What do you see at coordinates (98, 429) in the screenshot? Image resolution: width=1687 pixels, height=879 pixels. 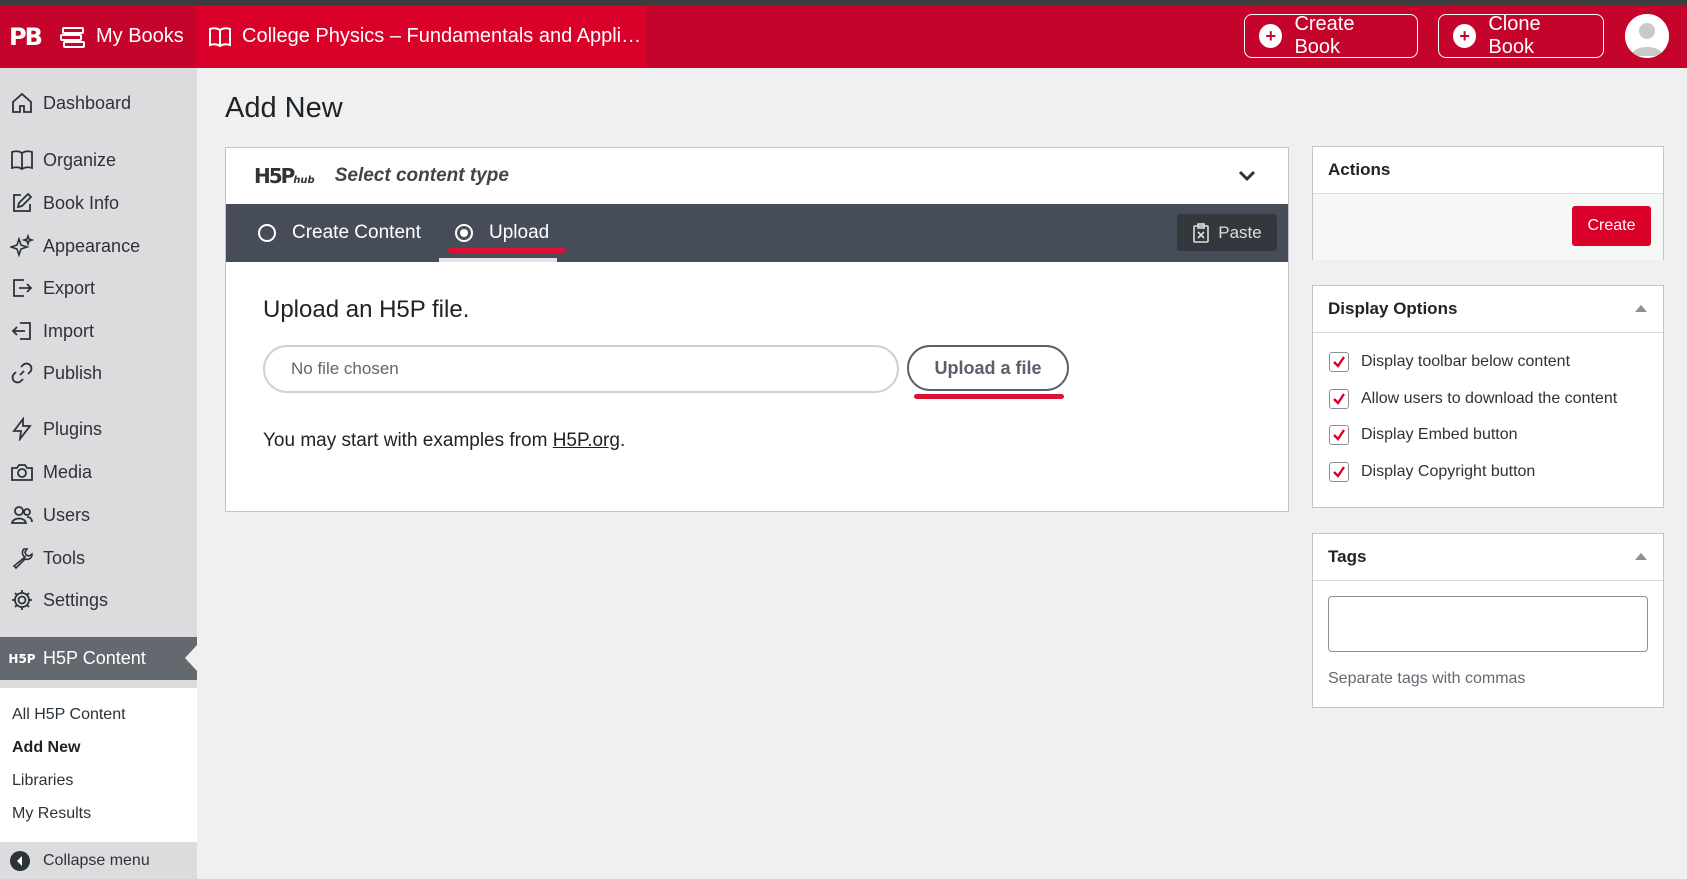 I see `sidebar-item-plugins: Plugins` at bounding box center [98, 429].